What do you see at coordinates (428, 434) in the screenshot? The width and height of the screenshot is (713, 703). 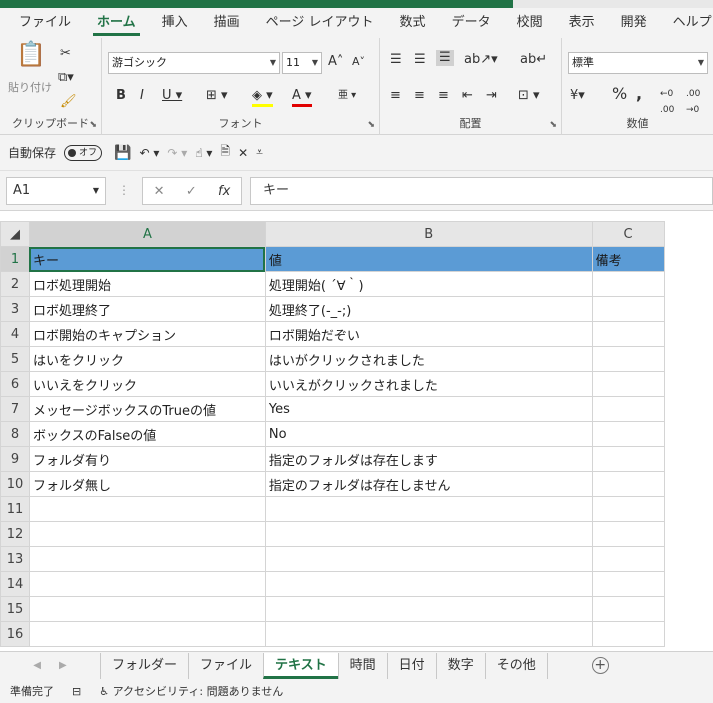 I see `cell-b: No` at bounding box center [428, 434].